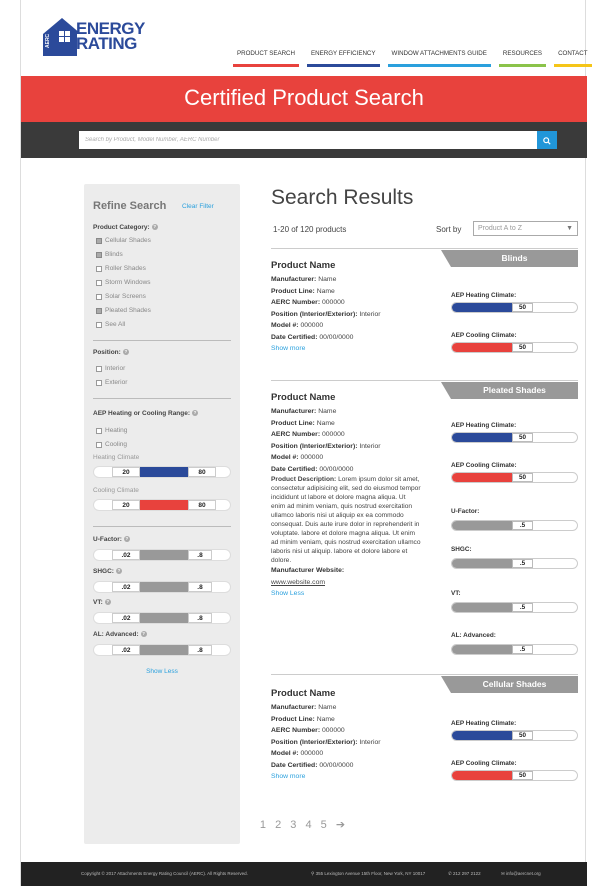 The height and width of the screenshot is (886, 606). I want to click on meter-fill, so click(483, 437).